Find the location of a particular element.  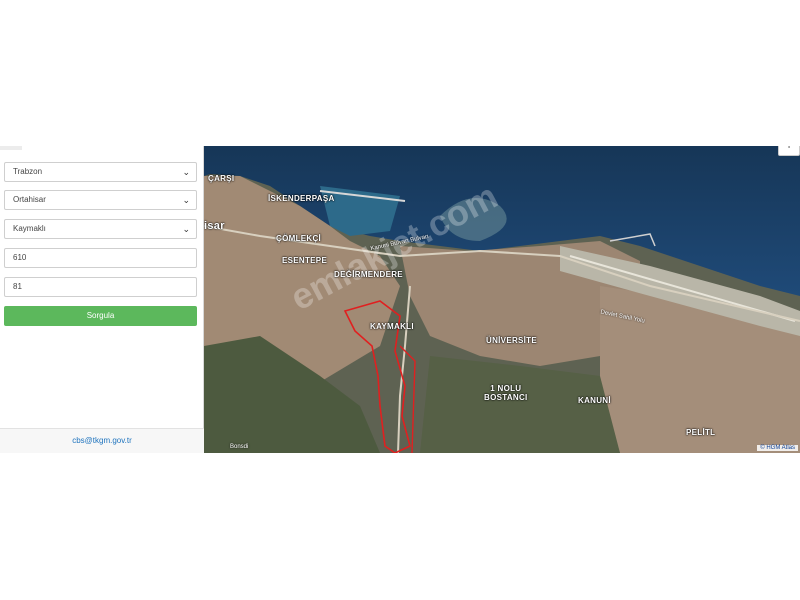

contact-footer: cbs@tkgm.gov.tr is located at coordinates (102, 440).